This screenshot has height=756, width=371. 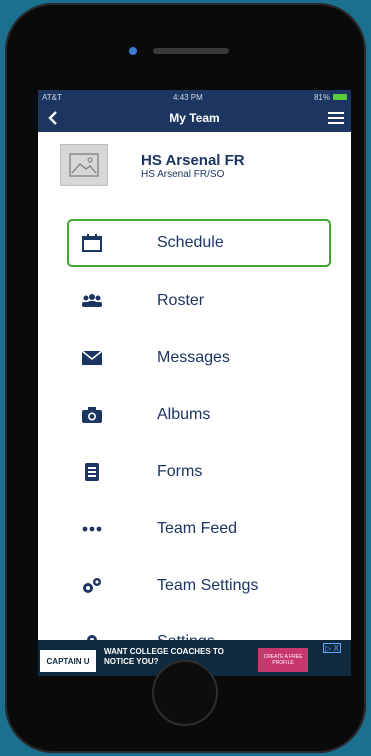 I want to click on menu-item-label: Albums, so click(x=184, y=414).